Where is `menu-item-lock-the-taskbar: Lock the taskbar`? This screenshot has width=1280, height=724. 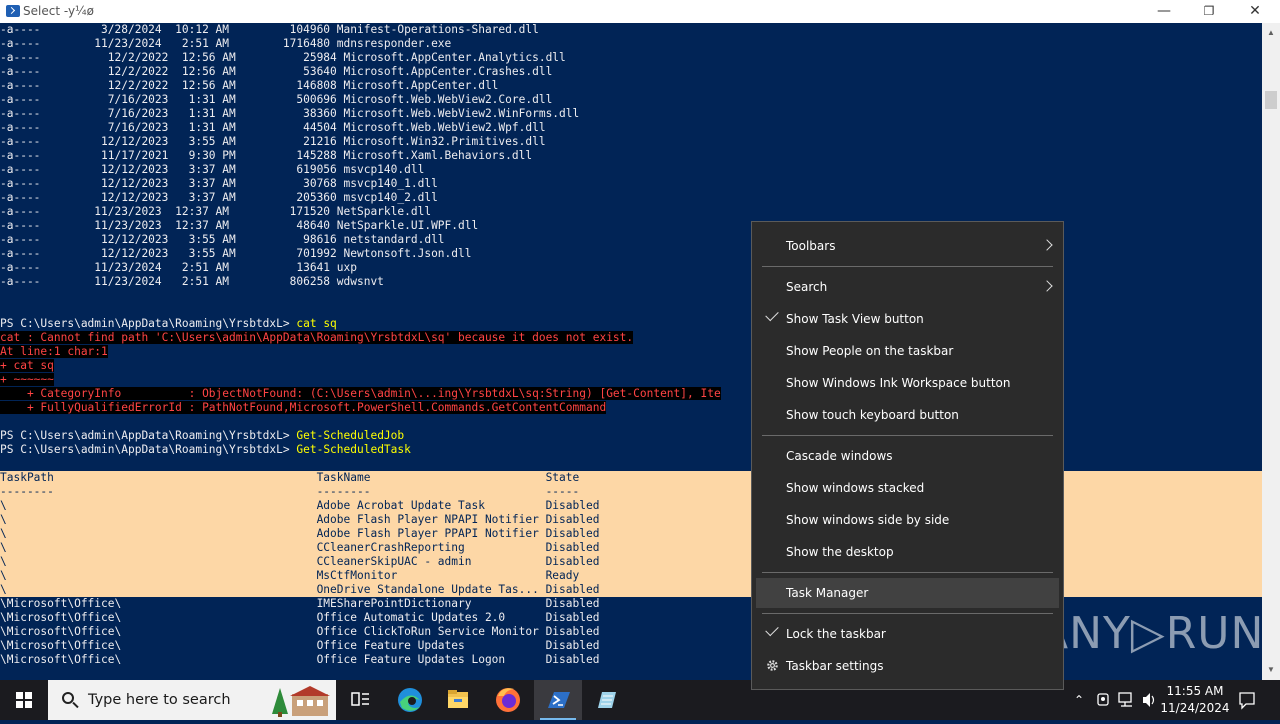 menu-item-lock-the-taskbar: Lock the taskbar is located at coordinates (907, 634).